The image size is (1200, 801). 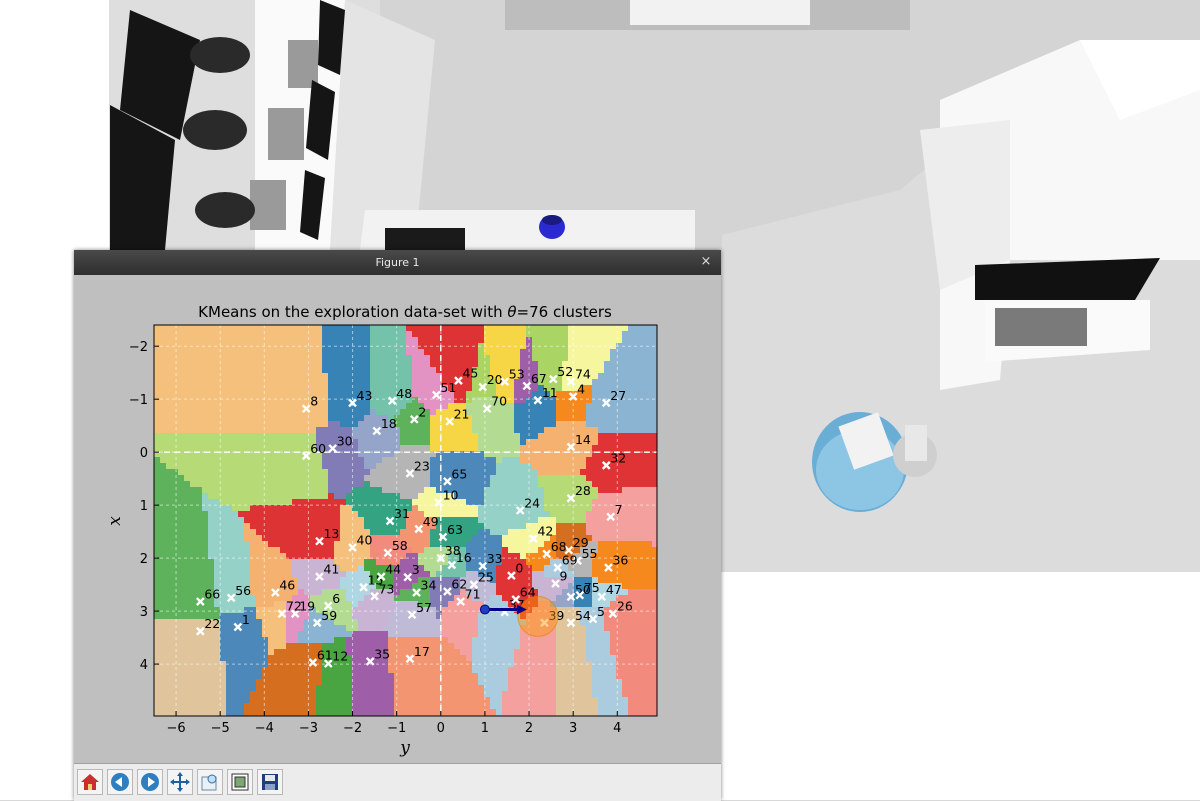 What do you see at coordinates (706, 262) in the screenshot?
I see `close-icon: ×` at bounding box center [706, 262].